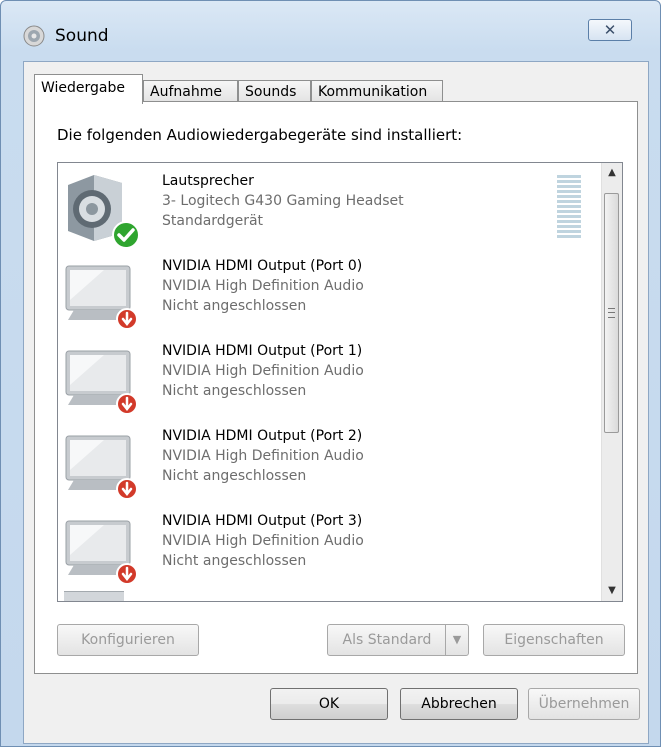  Describe the element at coordinates (329, 704) in the screenshot. I see `ok-button: OK` at that location.